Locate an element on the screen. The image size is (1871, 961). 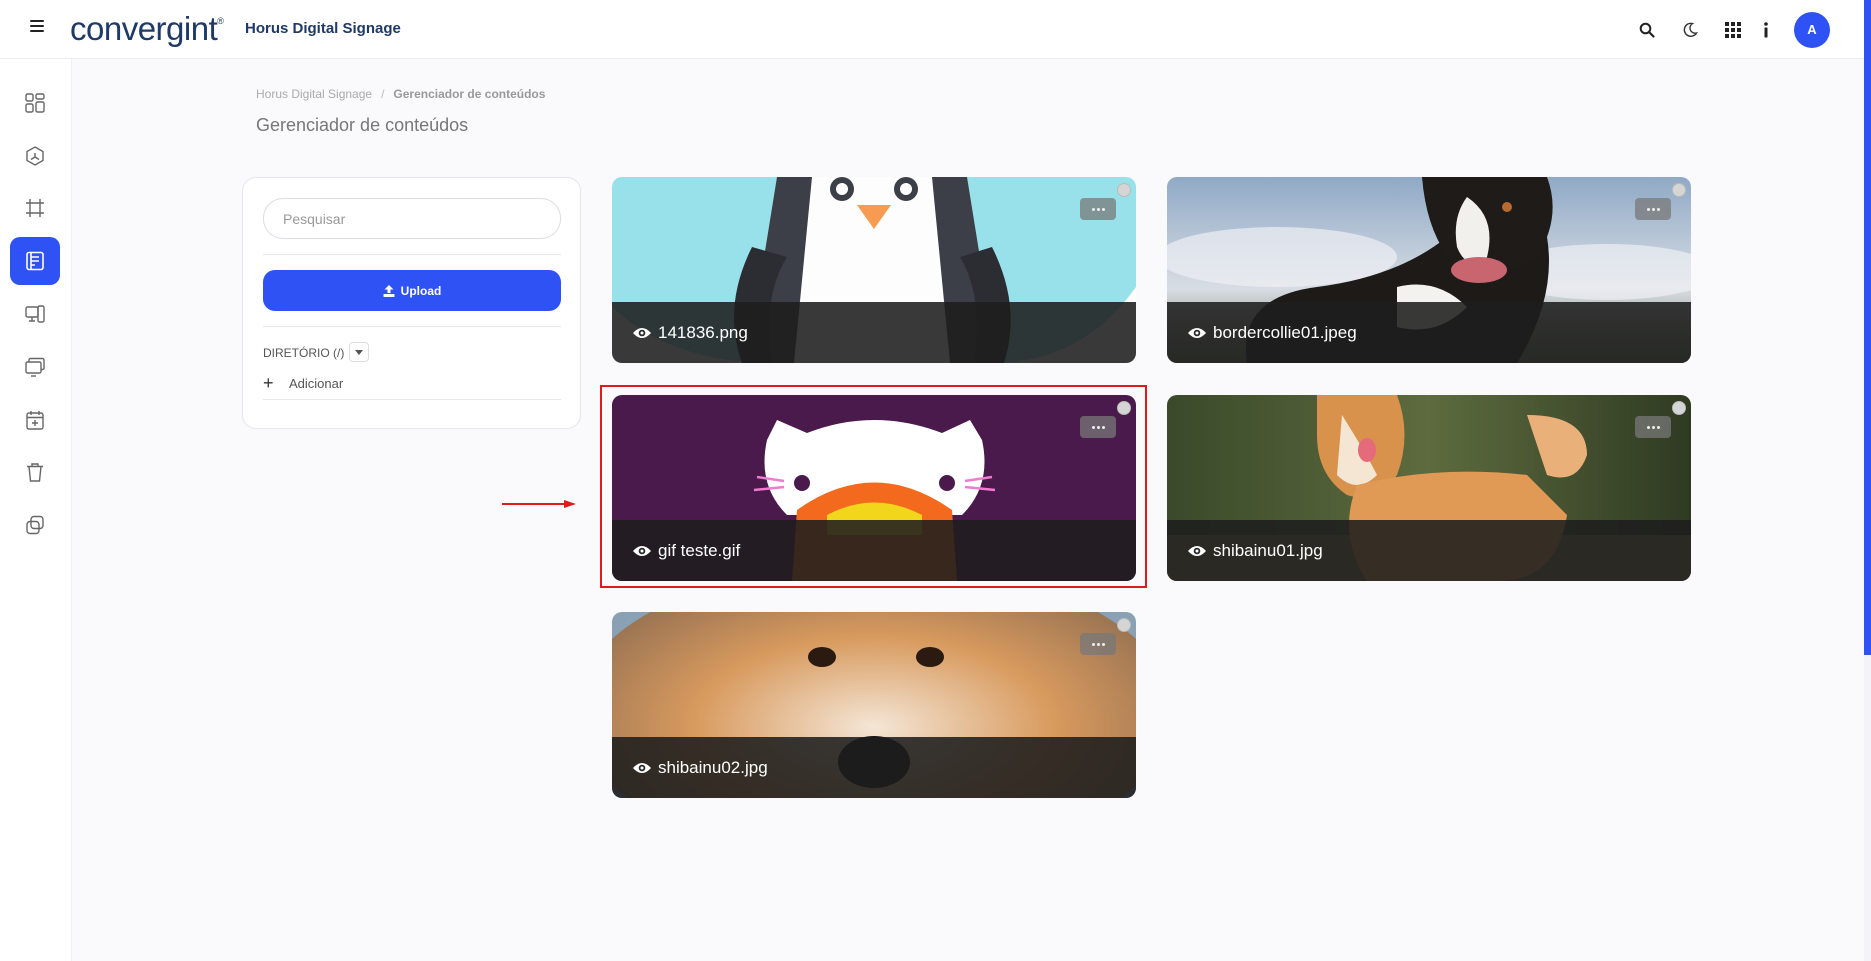
sidebar-item-copy is located at coordinates (35, 525).